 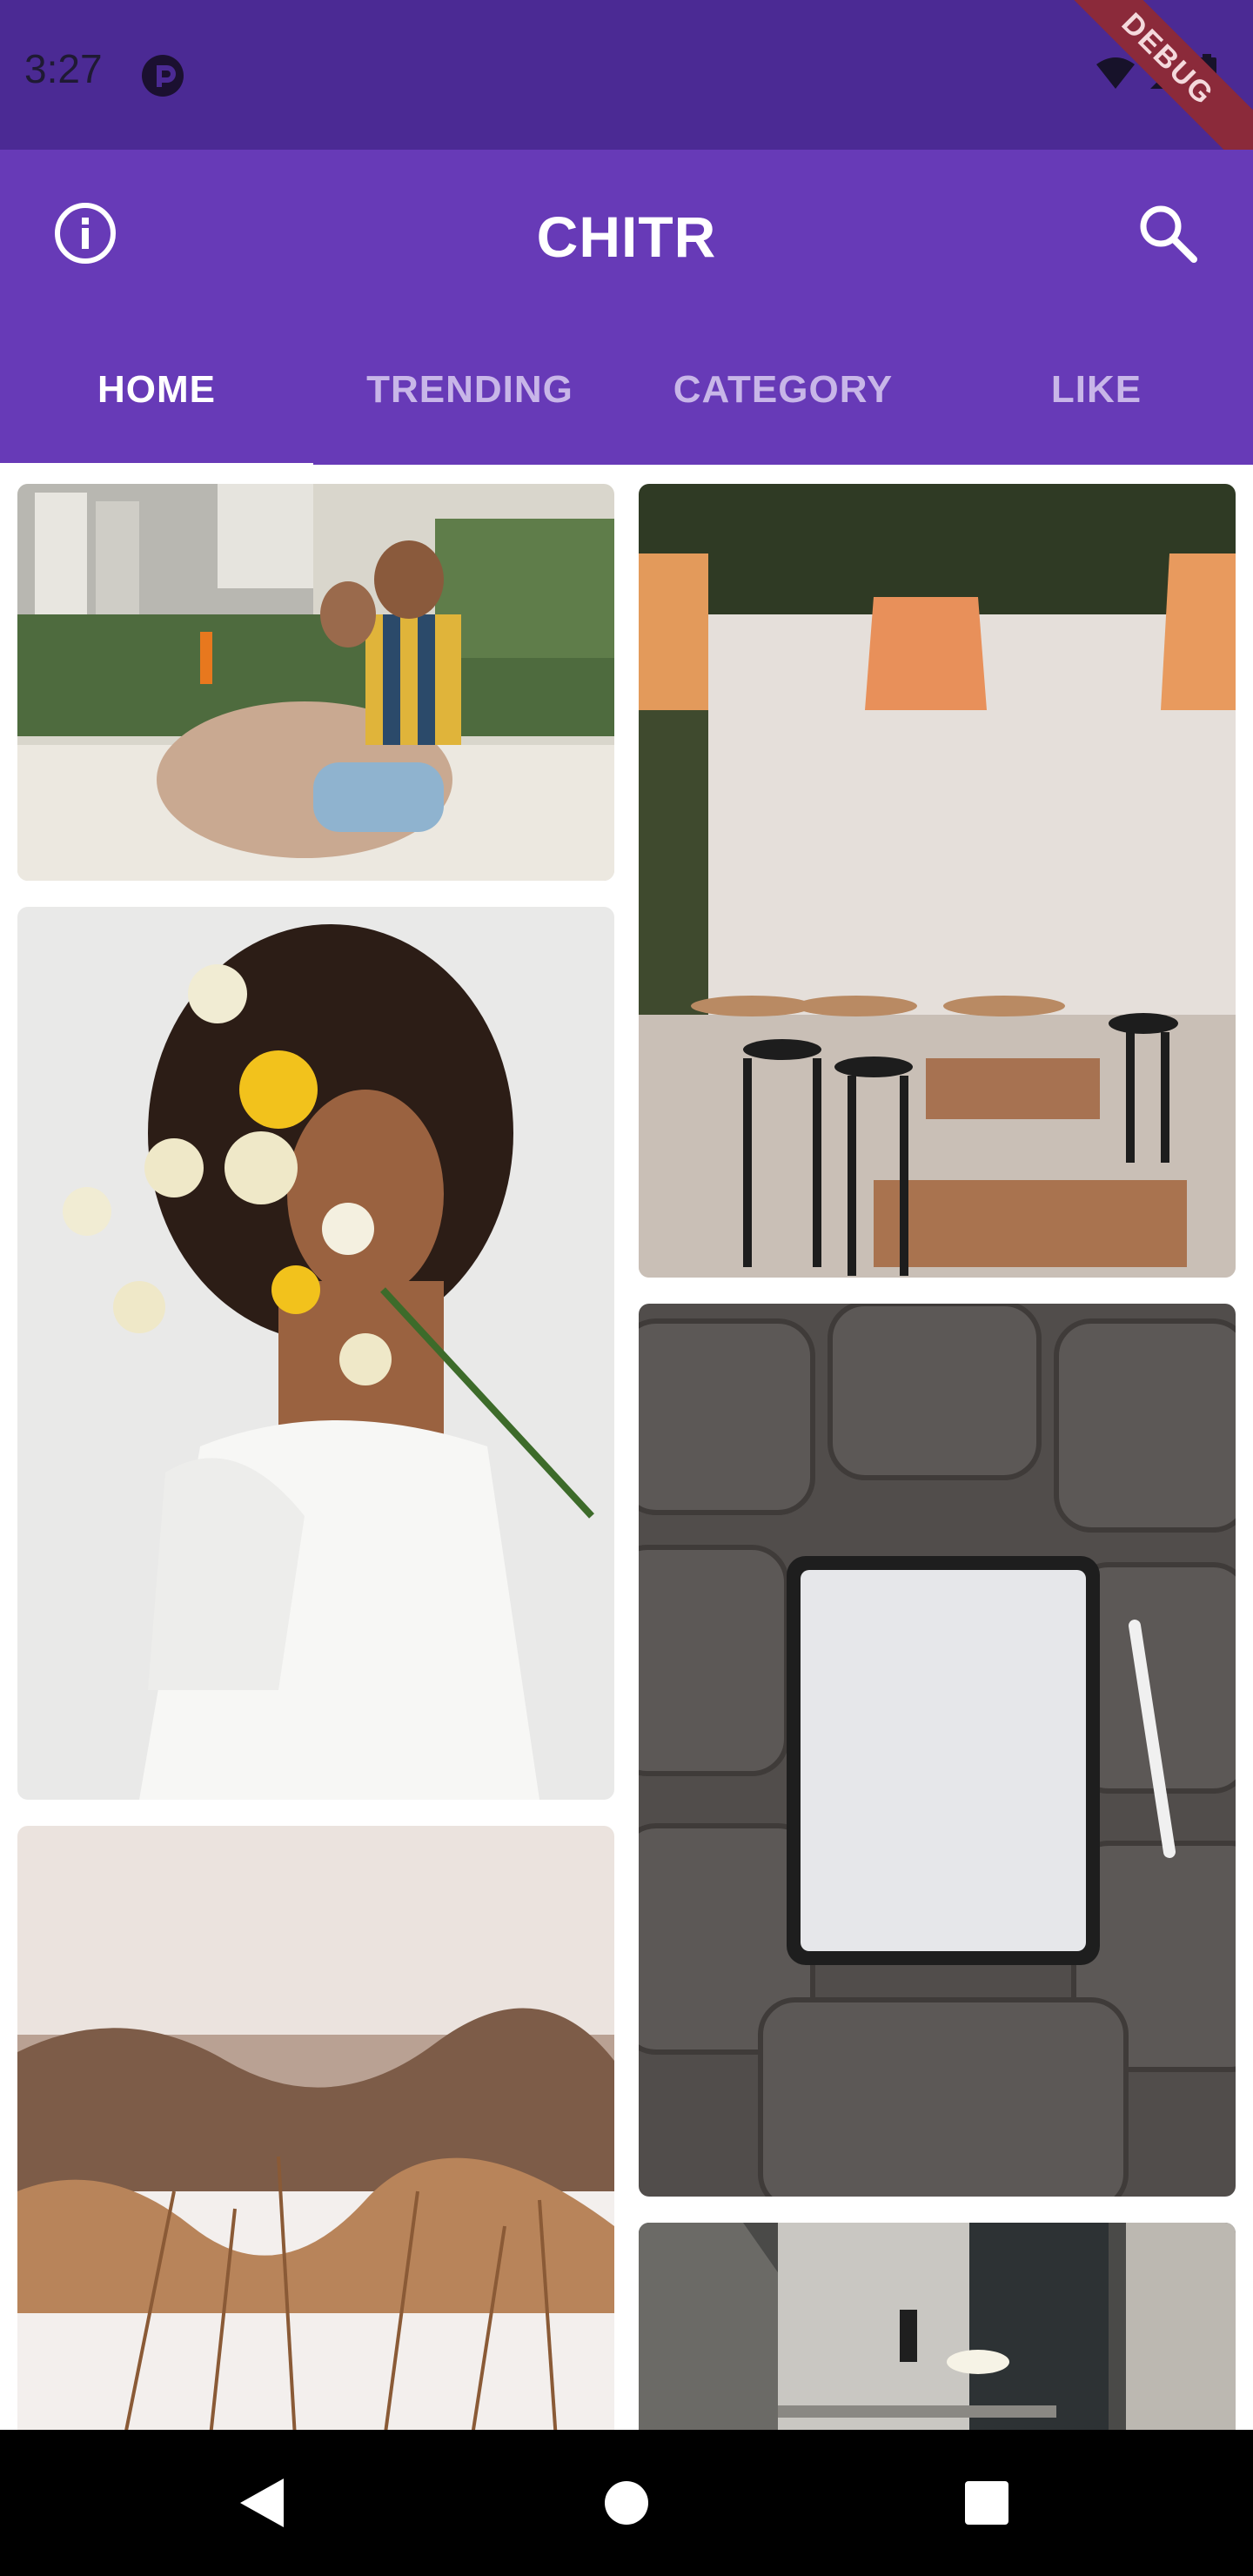 What do you see at coordinates (938, 2326) in the screenshot?
I see `ceiling-light-image` at bounding box center [938, 2326].